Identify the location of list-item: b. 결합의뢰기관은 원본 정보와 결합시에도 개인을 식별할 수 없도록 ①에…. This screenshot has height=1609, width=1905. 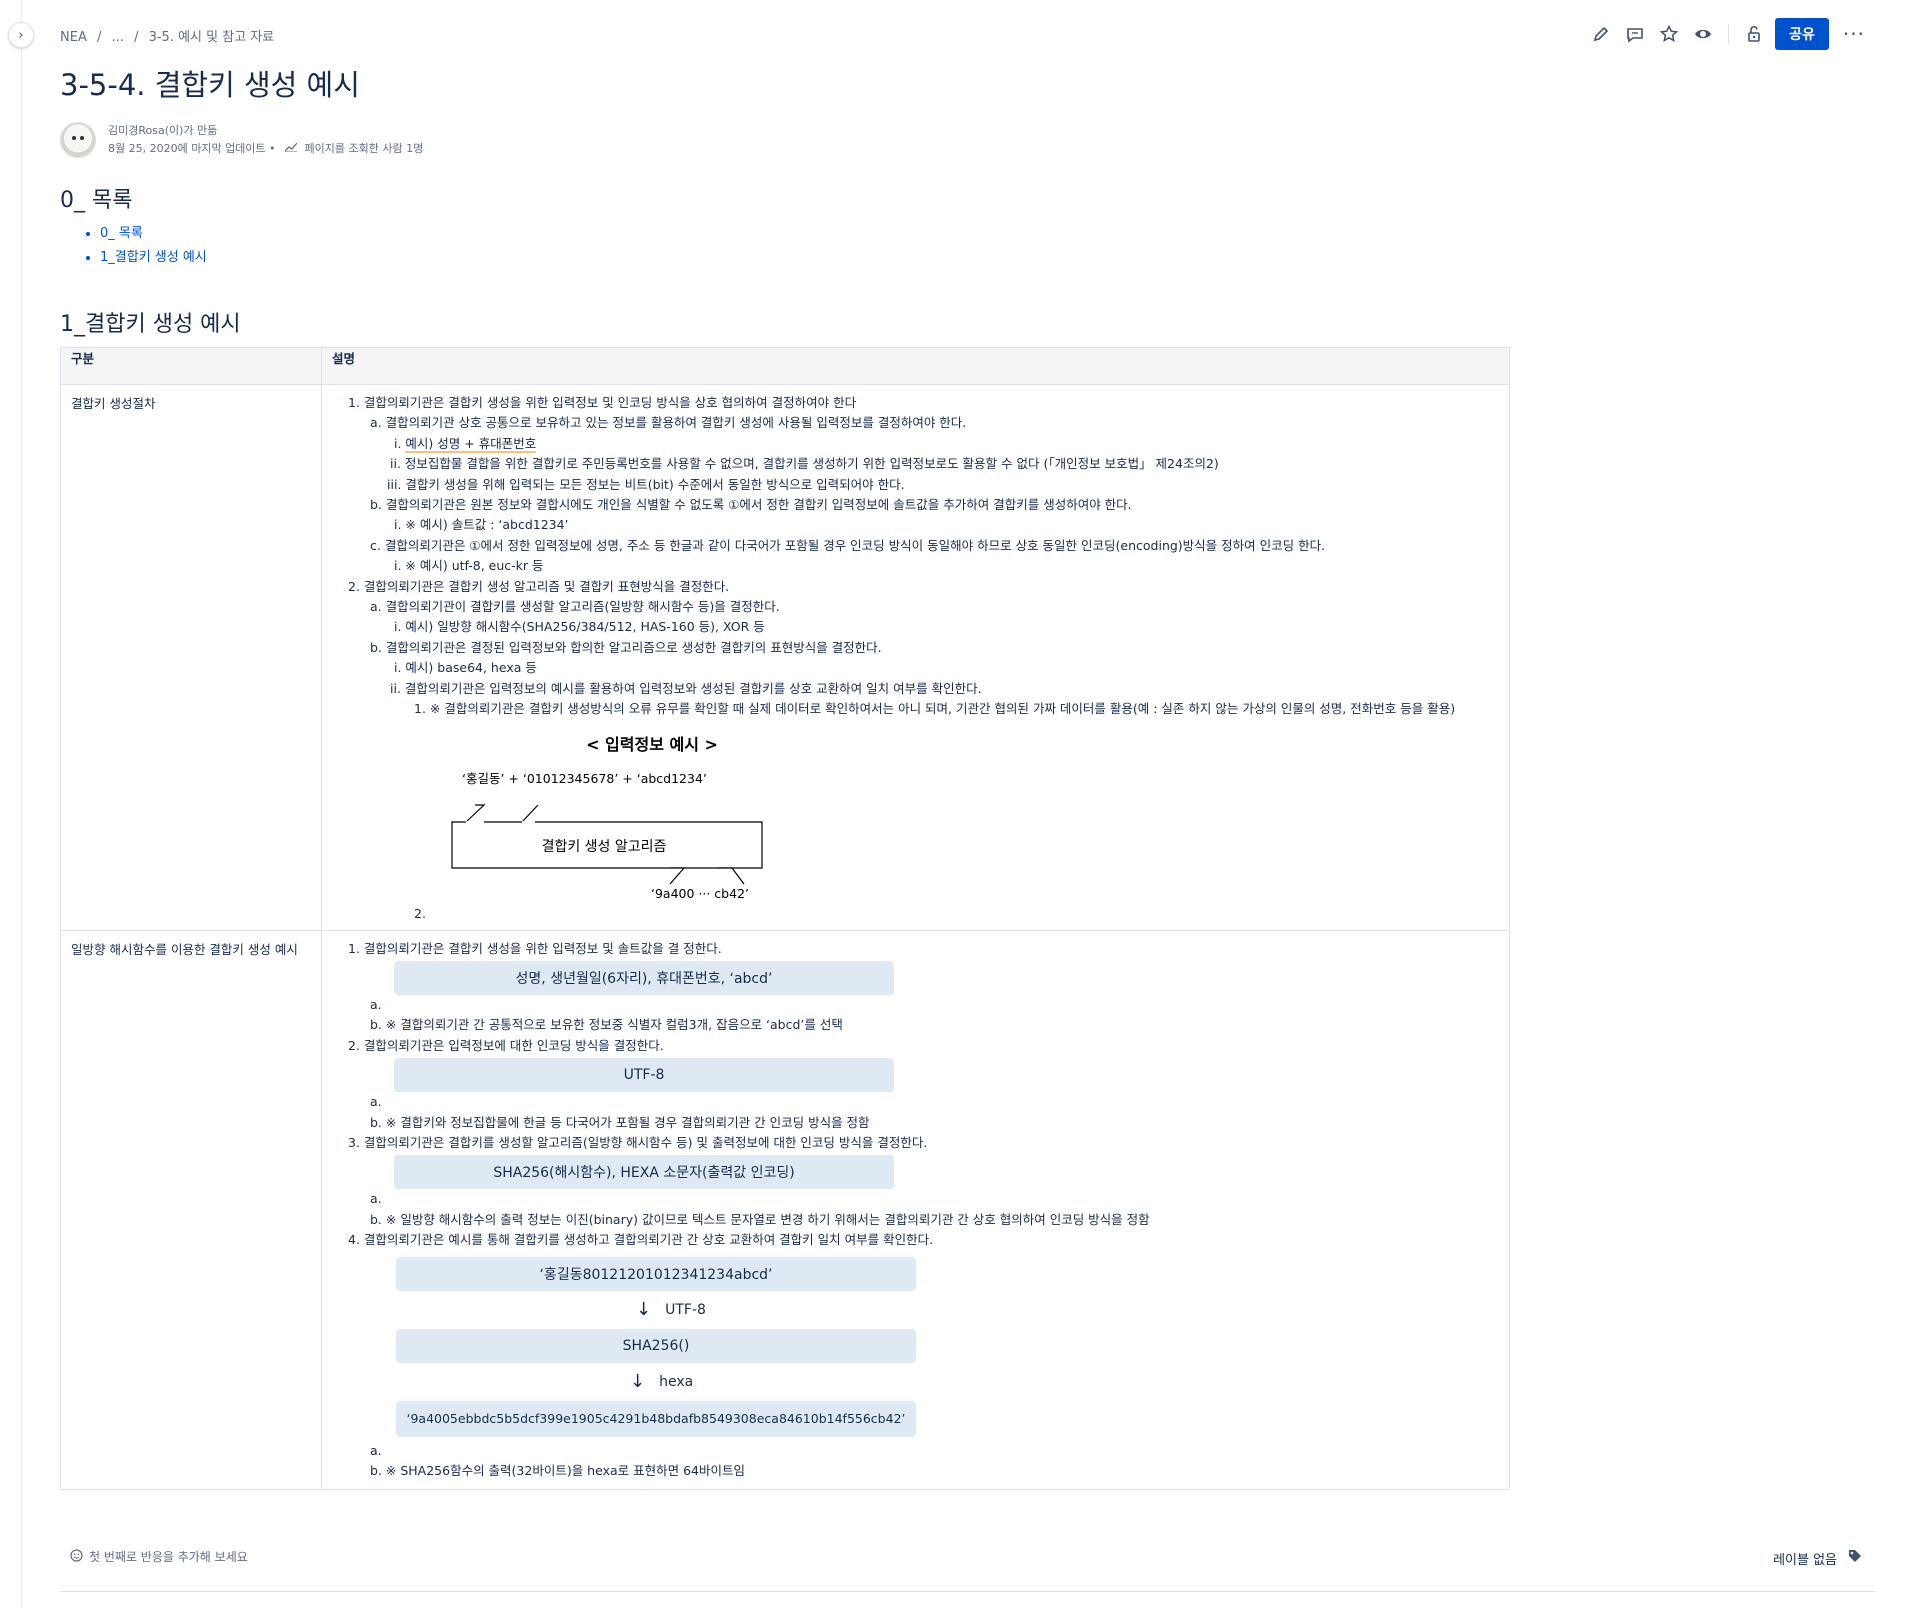
(751, 505).